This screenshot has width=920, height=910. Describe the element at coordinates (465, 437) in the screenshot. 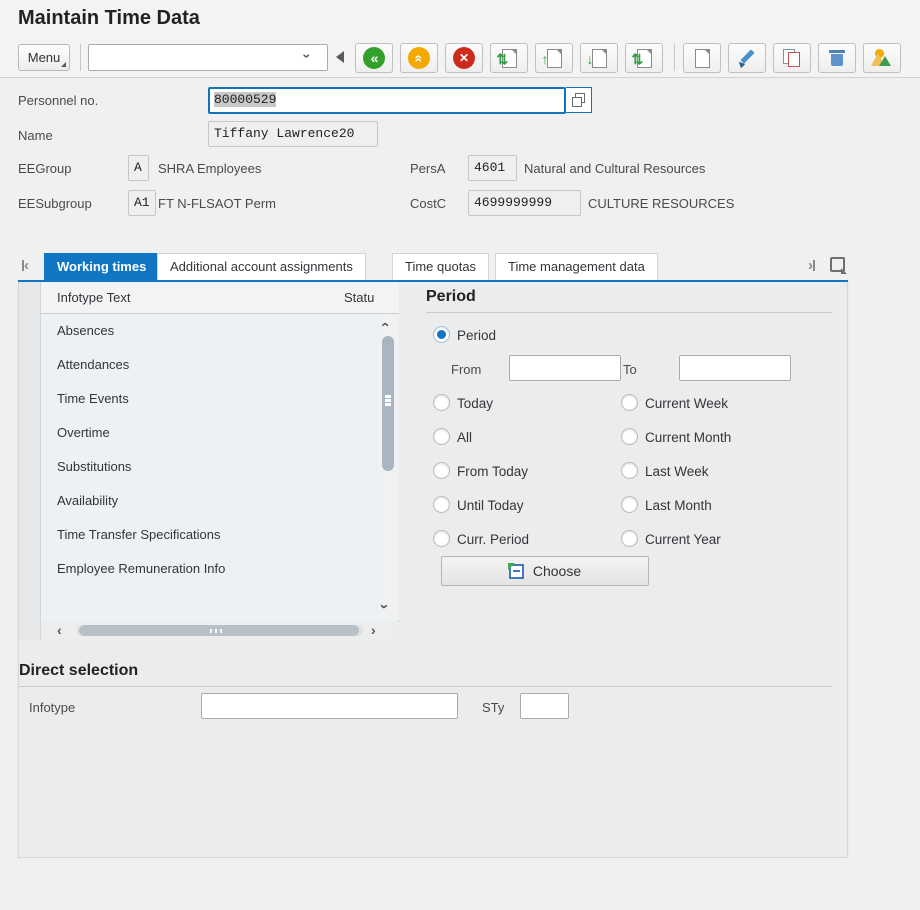

I see `radio-all-label: All` at that location.